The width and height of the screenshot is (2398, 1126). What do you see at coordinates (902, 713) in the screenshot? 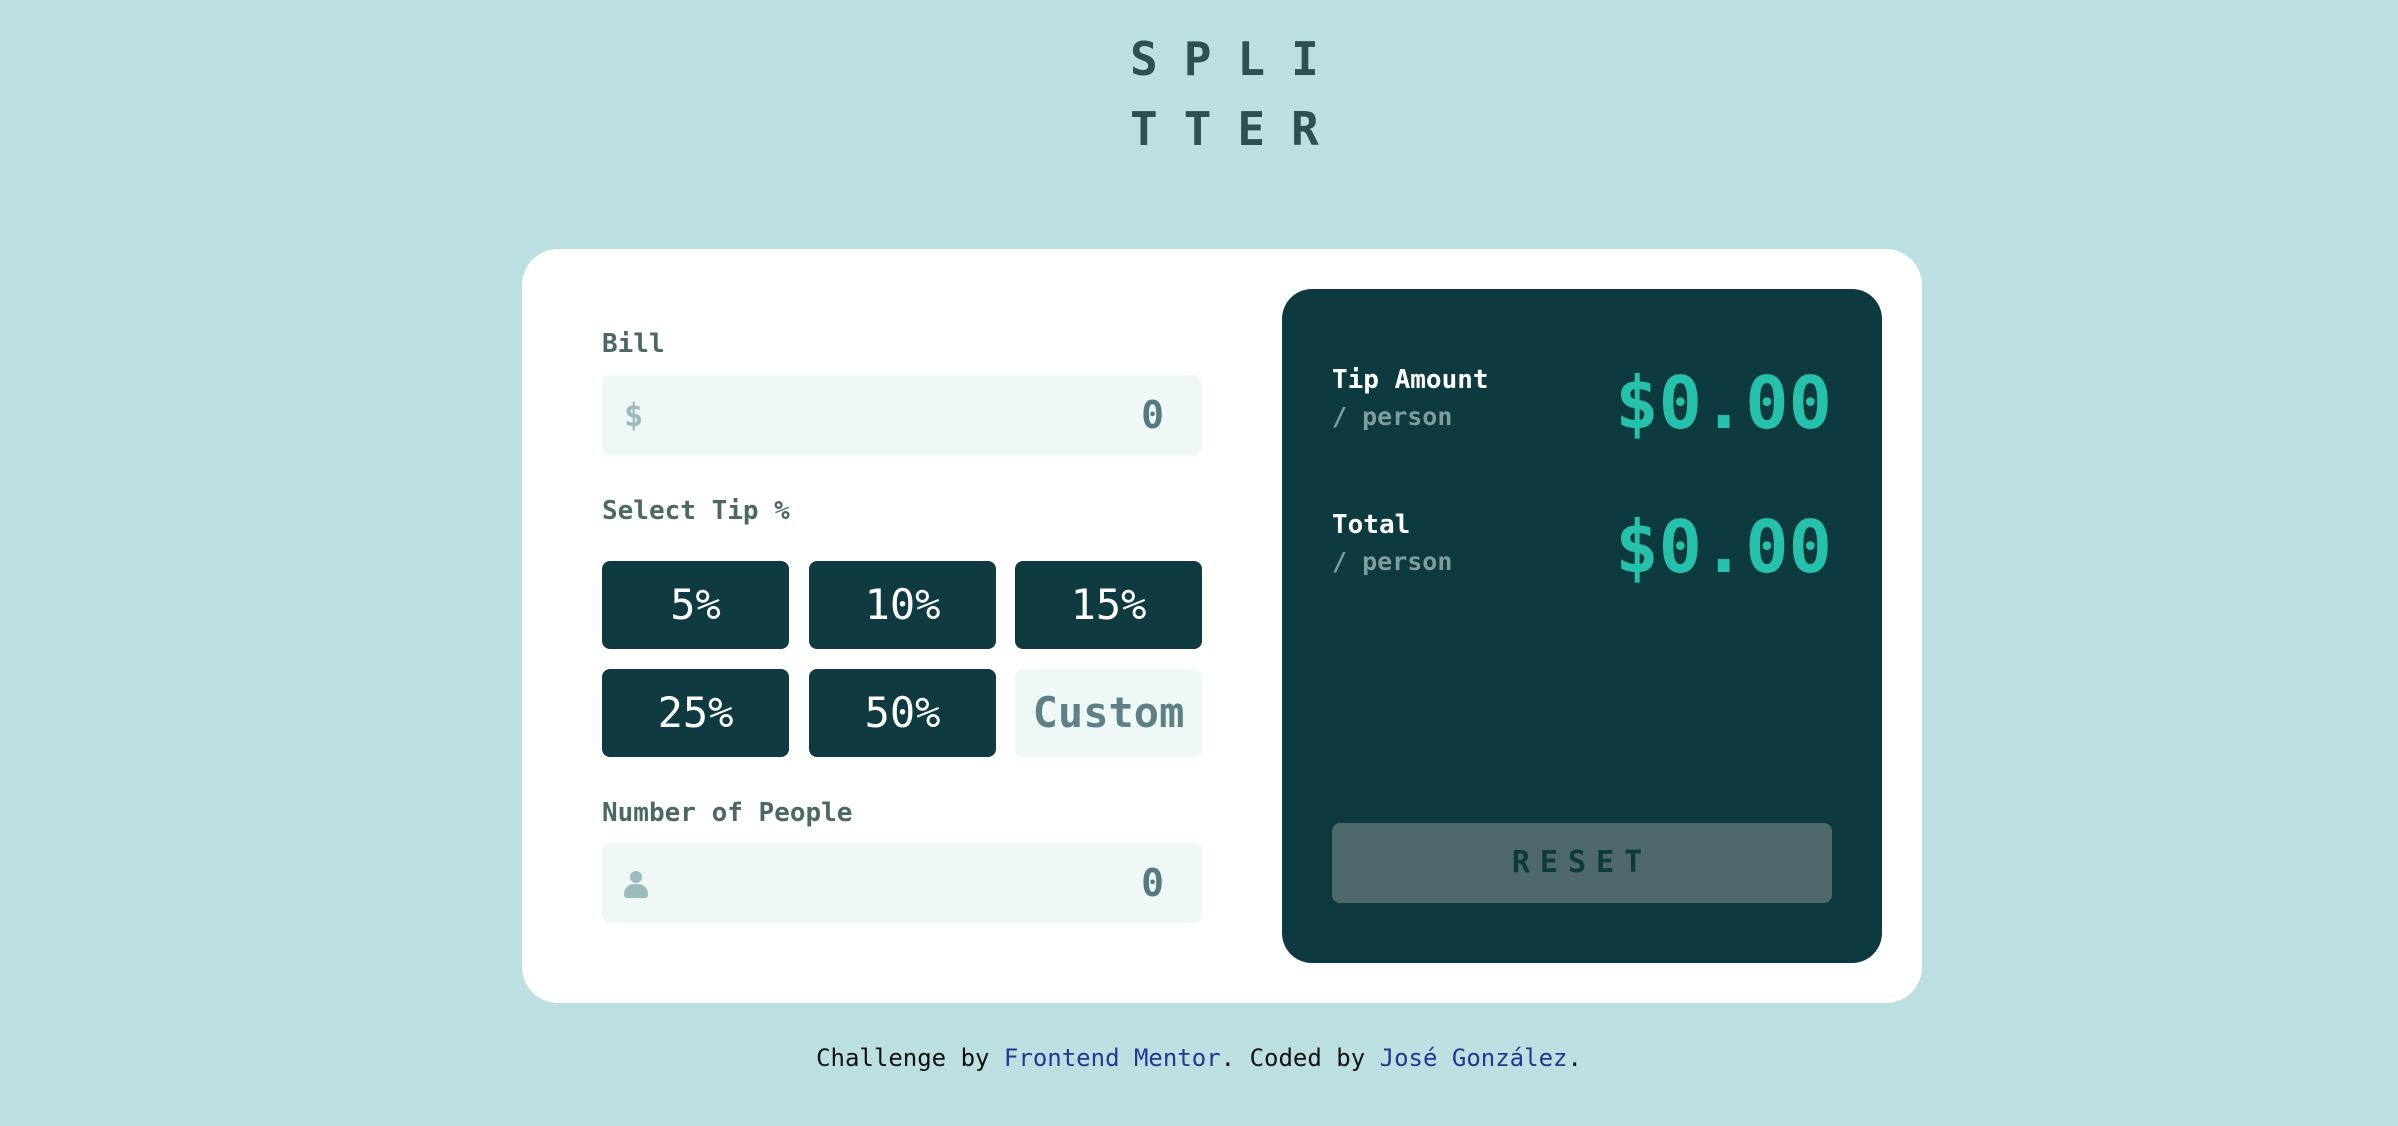
I see `tip-button-50: 50%` at bounding box center [902, 713].